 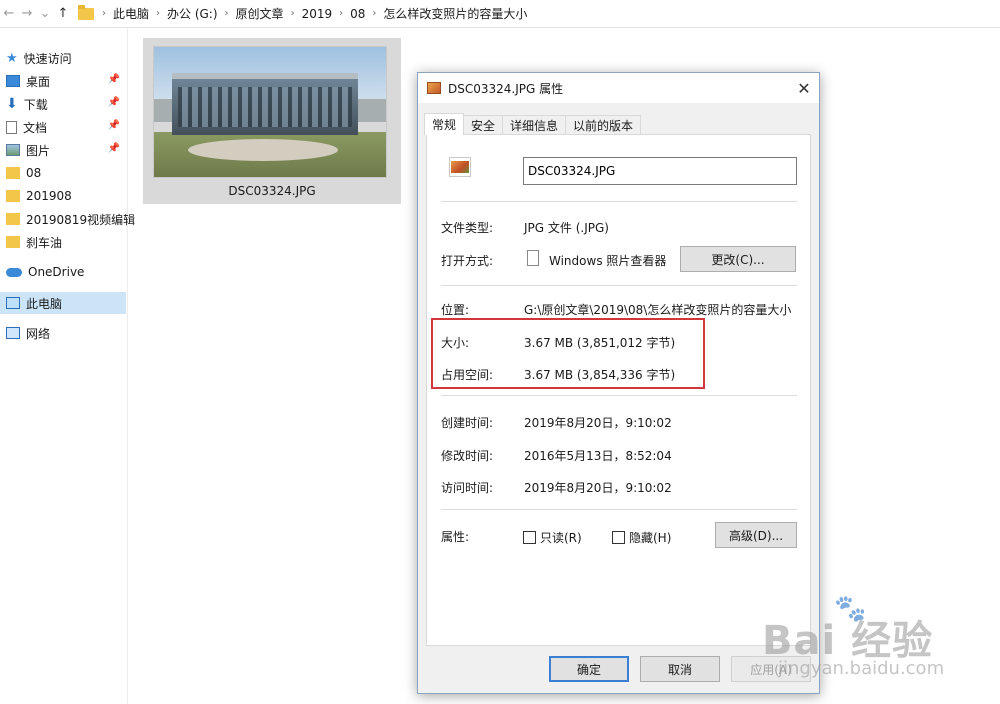 What do you see at coordinates (660, 171) in the screenshot?
I see `filename-field` at bounding box center [660, 171].